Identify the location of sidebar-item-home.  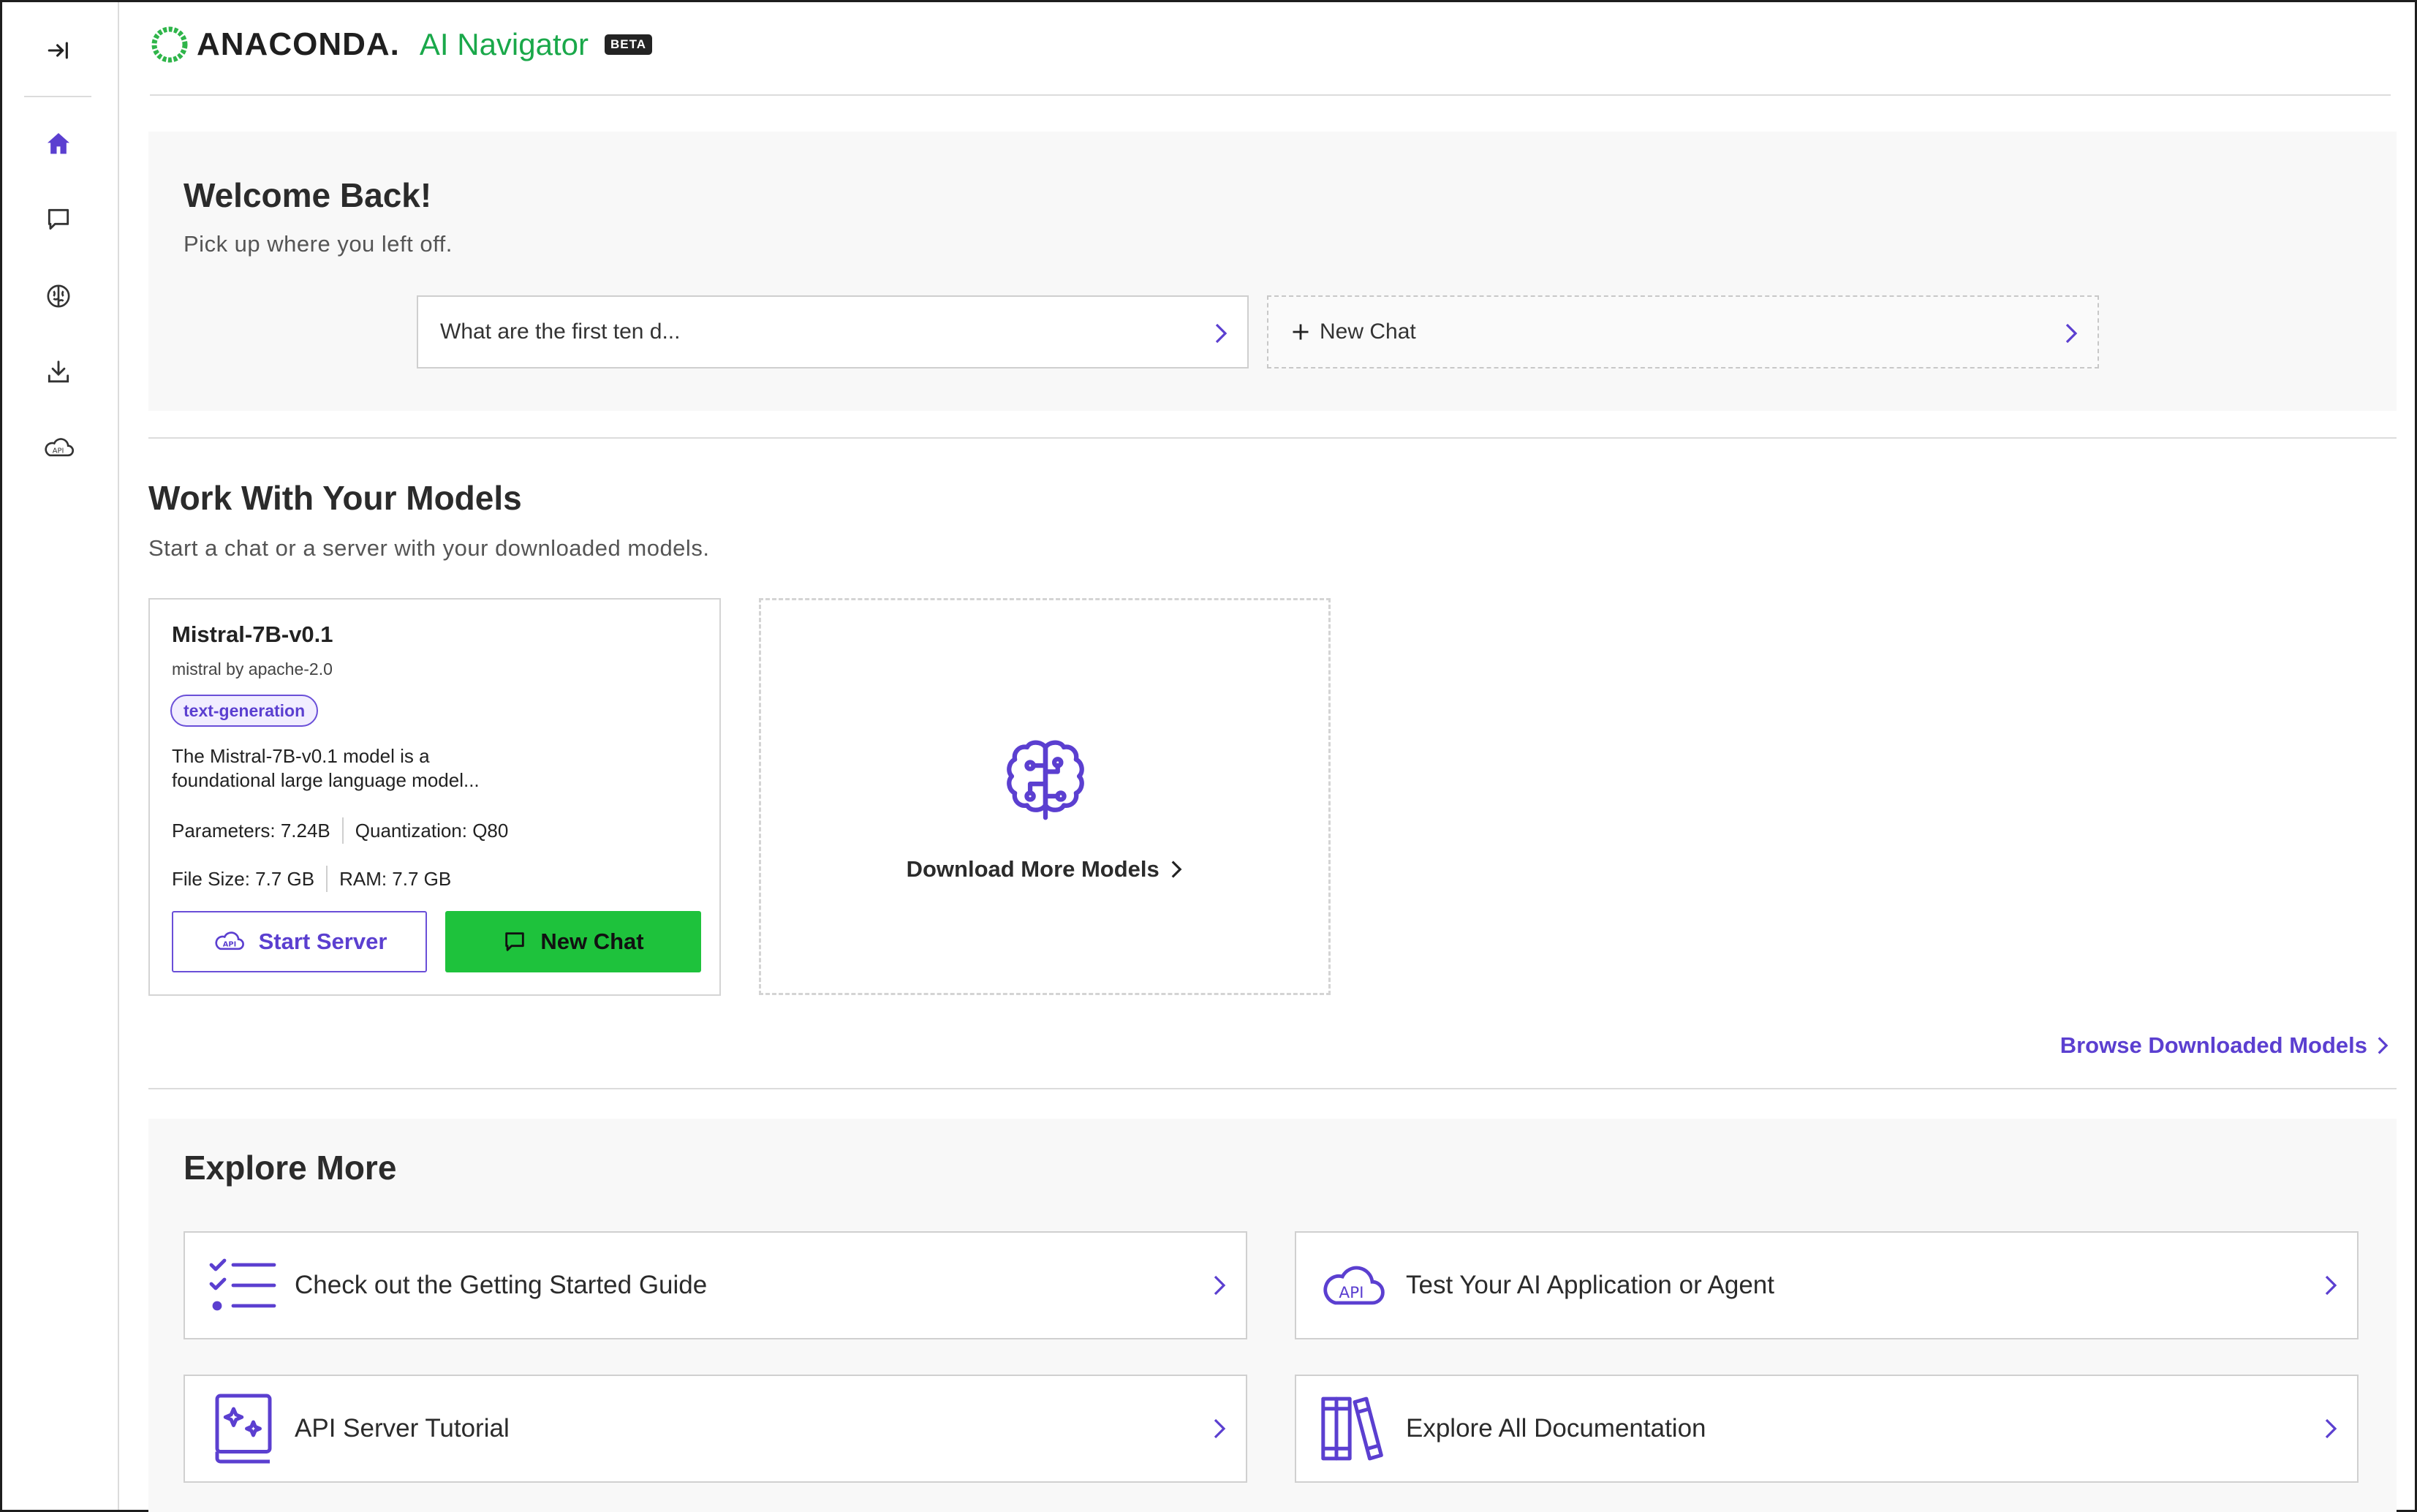
(58, 144).